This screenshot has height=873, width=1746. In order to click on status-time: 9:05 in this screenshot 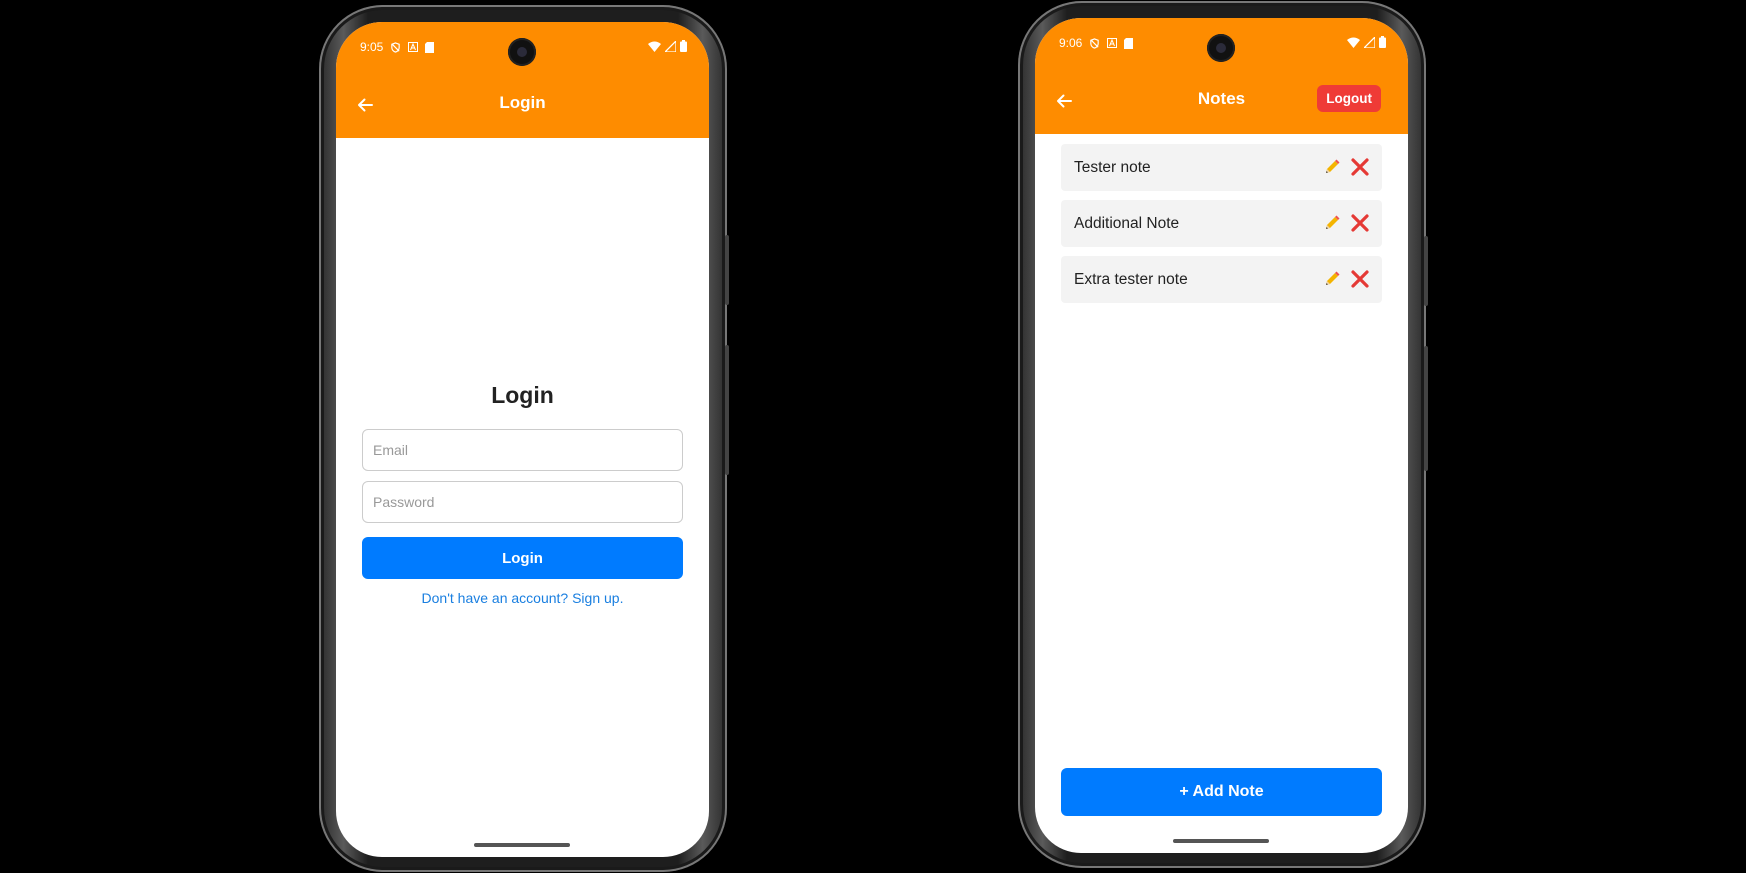, I will do `click(372, 47)`.